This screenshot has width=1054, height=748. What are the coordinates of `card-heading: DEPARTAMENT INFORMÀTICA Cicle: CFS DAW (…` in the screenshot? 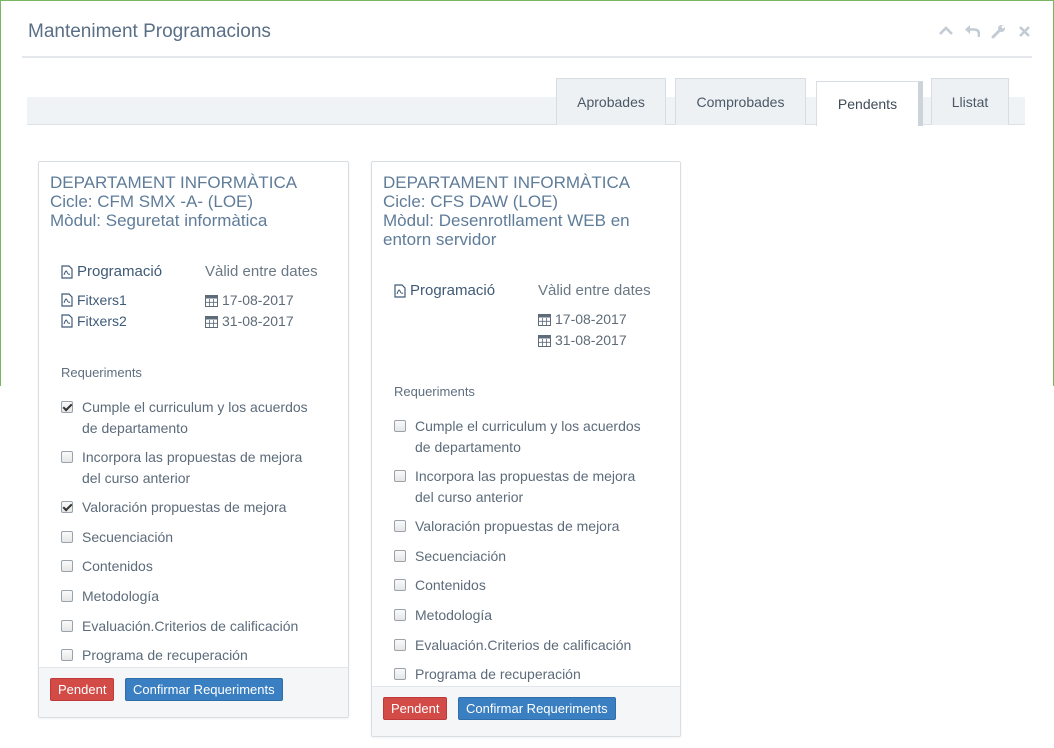 It's located at (506, 211).